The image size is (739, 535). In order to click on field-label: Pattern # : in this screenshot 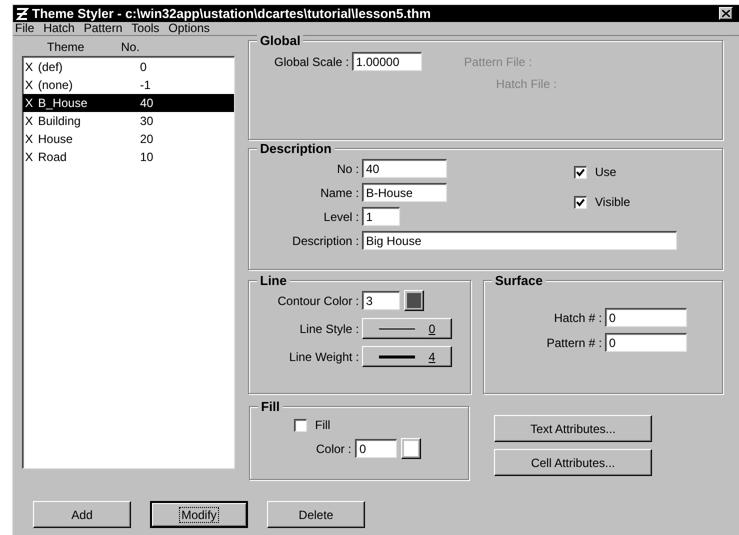, I will do `click(574, 343)`.